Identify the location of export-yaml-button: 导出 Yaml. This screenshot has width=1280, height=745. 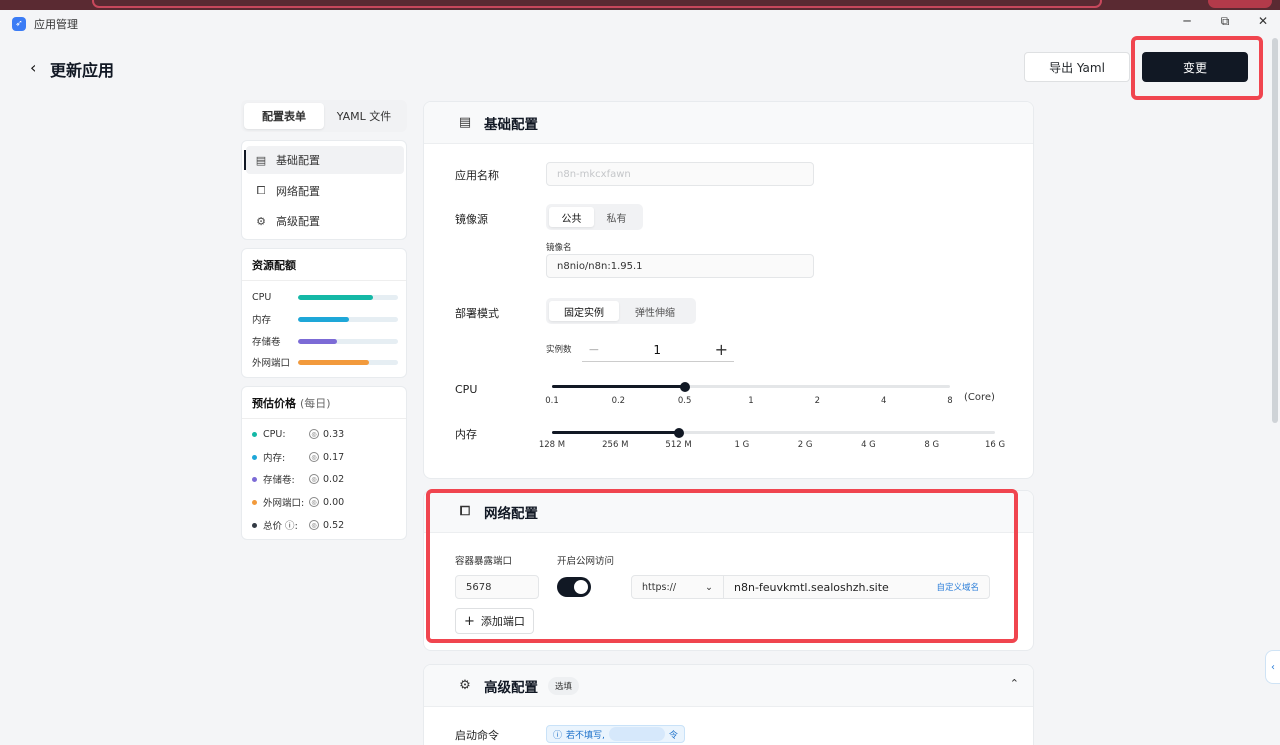
(1077, 67).